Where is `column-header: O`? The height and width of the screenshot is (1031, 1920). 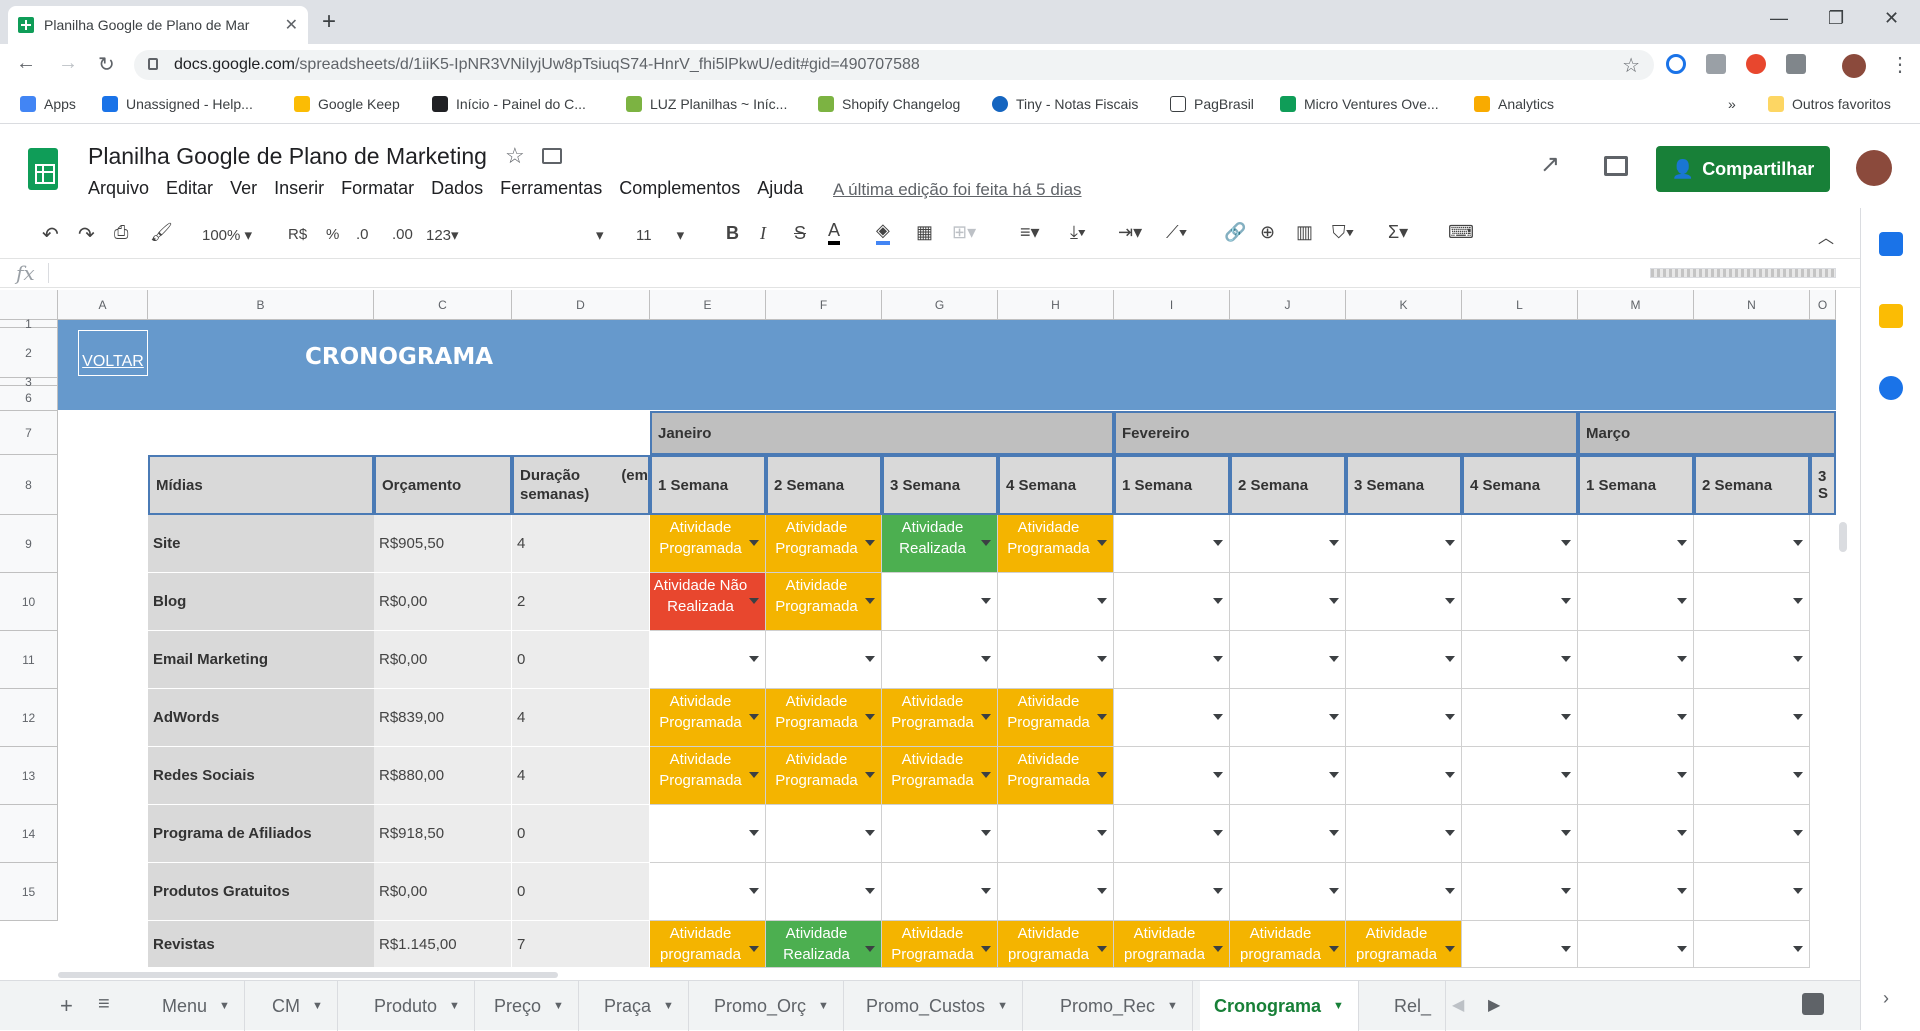
column-header: O is located at coordinates (1823, 305).